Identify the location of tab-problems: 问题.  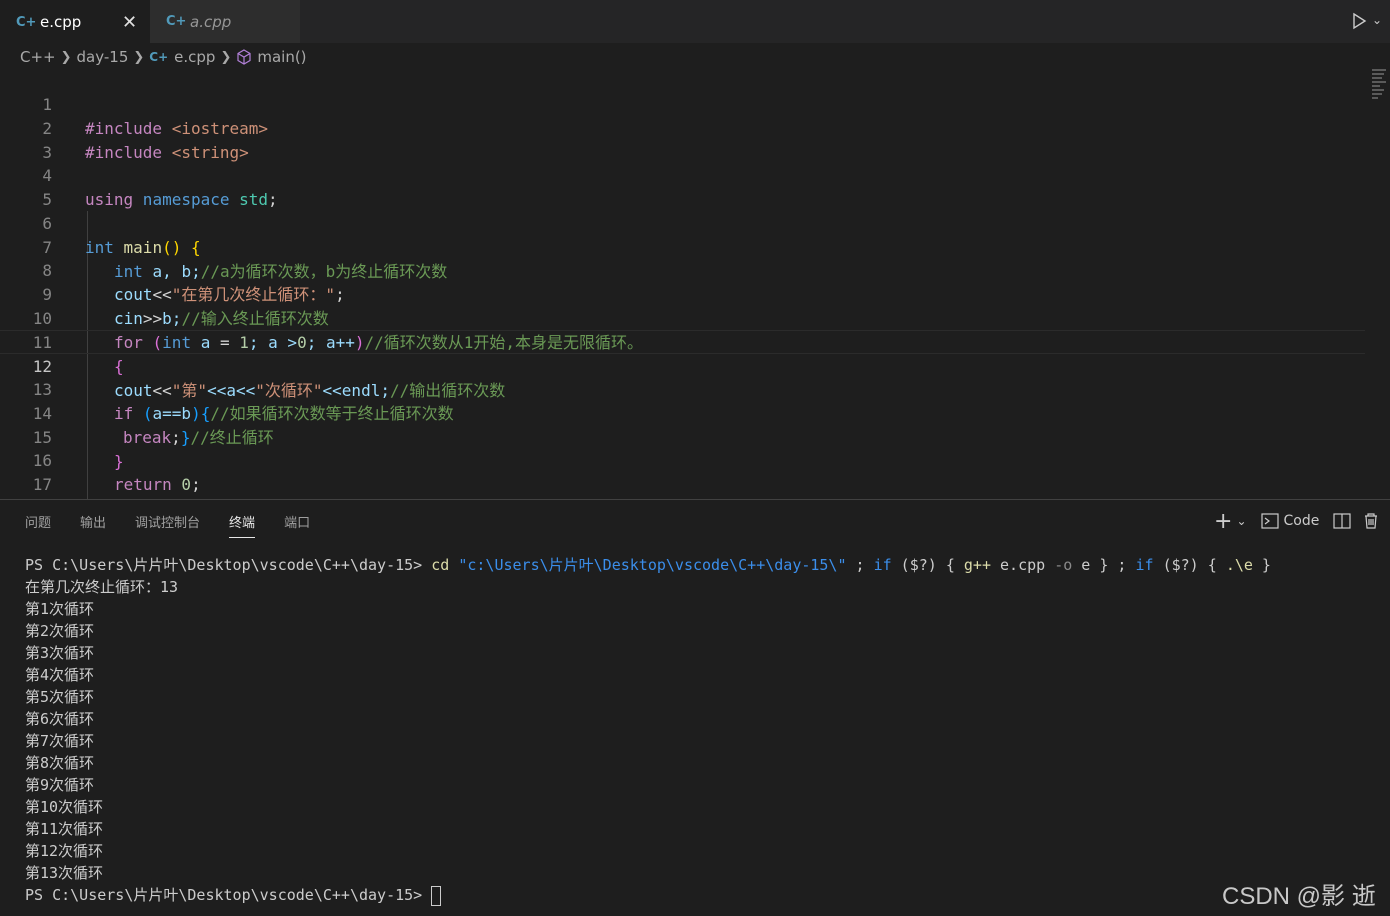
(38, 525).